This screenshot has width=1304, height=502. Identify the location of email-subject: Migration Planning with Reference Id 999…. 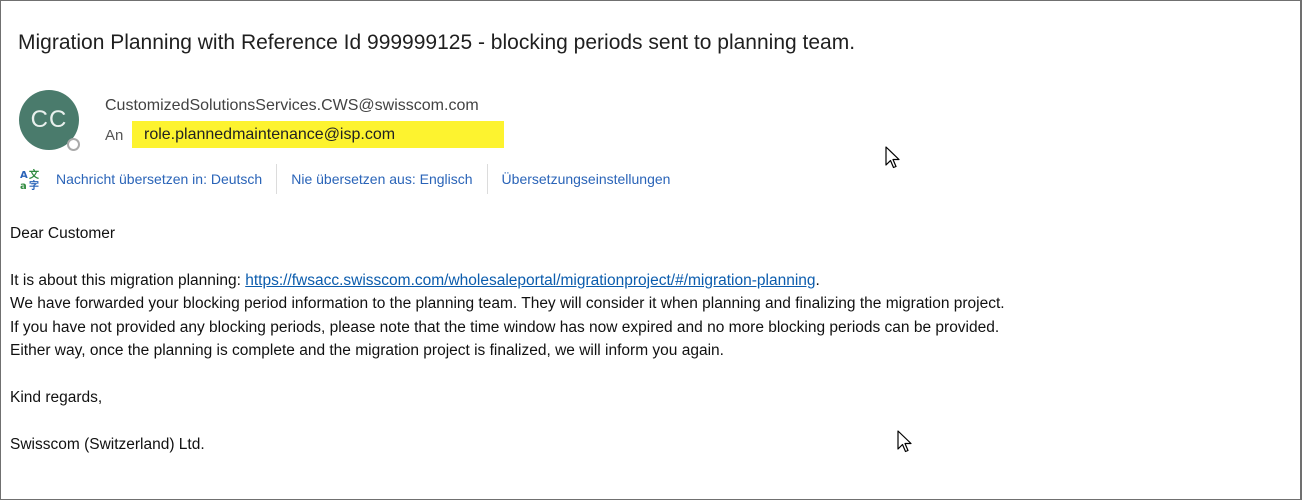
(437, 42).